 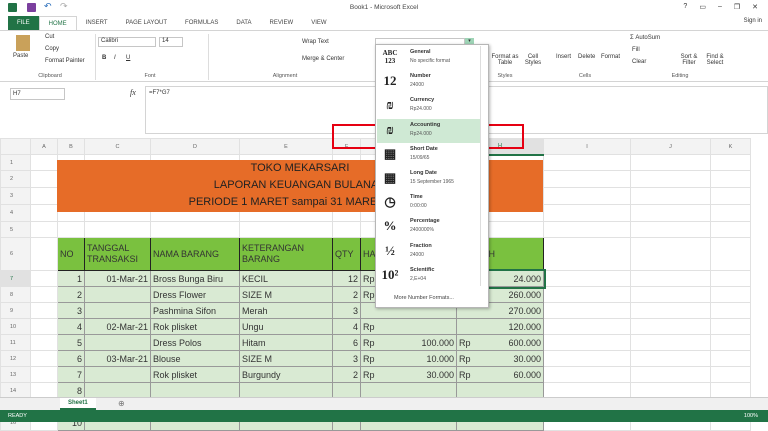 I want to click on format-option-percentage: % Percentage 2400000%, so click(x=428, y=227).